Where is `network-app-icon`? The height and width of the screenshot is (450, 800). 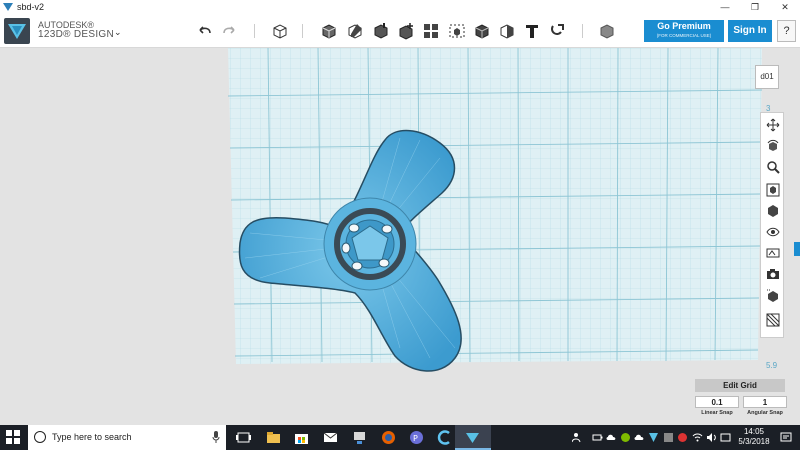 network-app-icon is located at coordinates (359, 437).